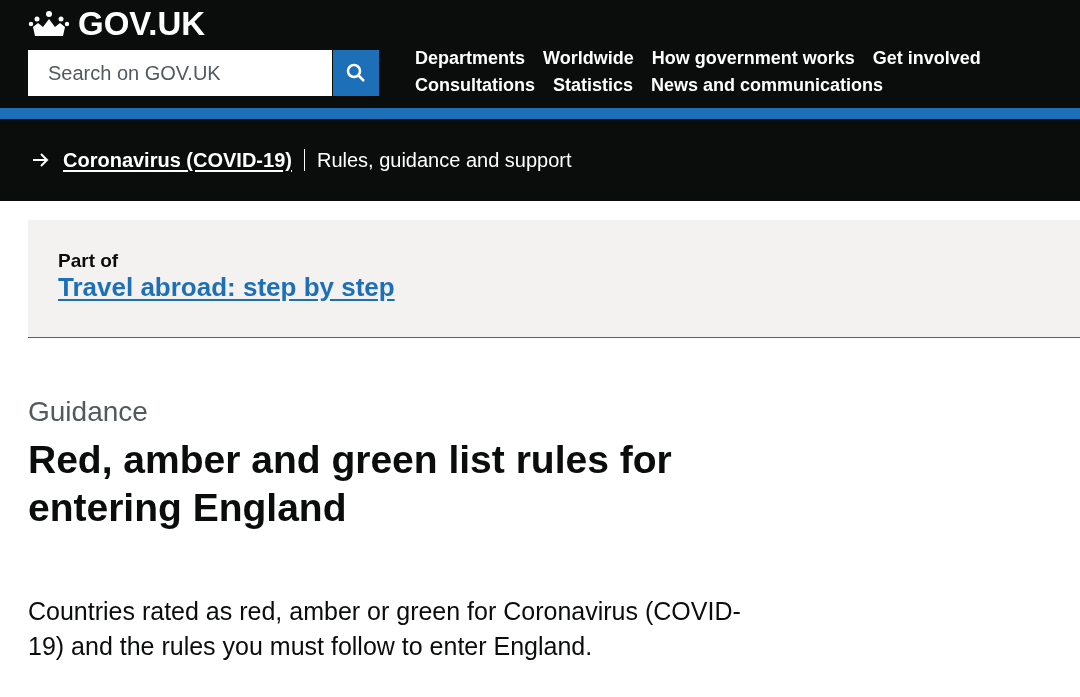  Describe the element at coordinates (88, 412) in the screenshot. I see `document-type: Guidance` at that location.